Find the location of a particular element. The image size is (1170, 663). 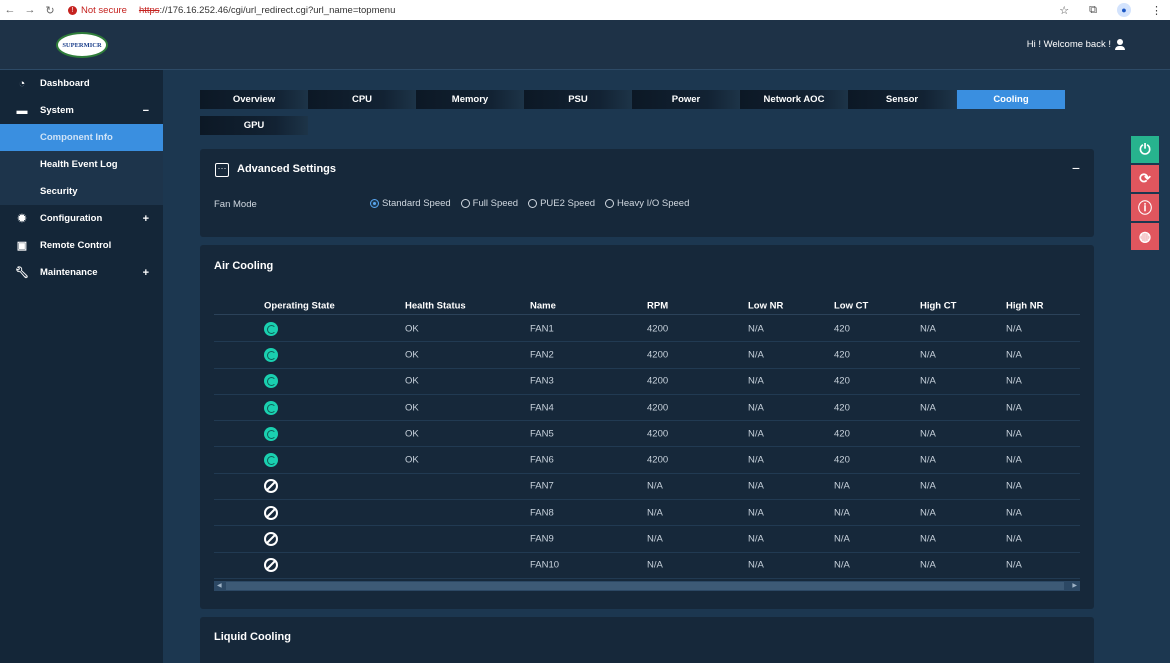

extensions-icon: ⧉ is located at coordinates (1093, 10).